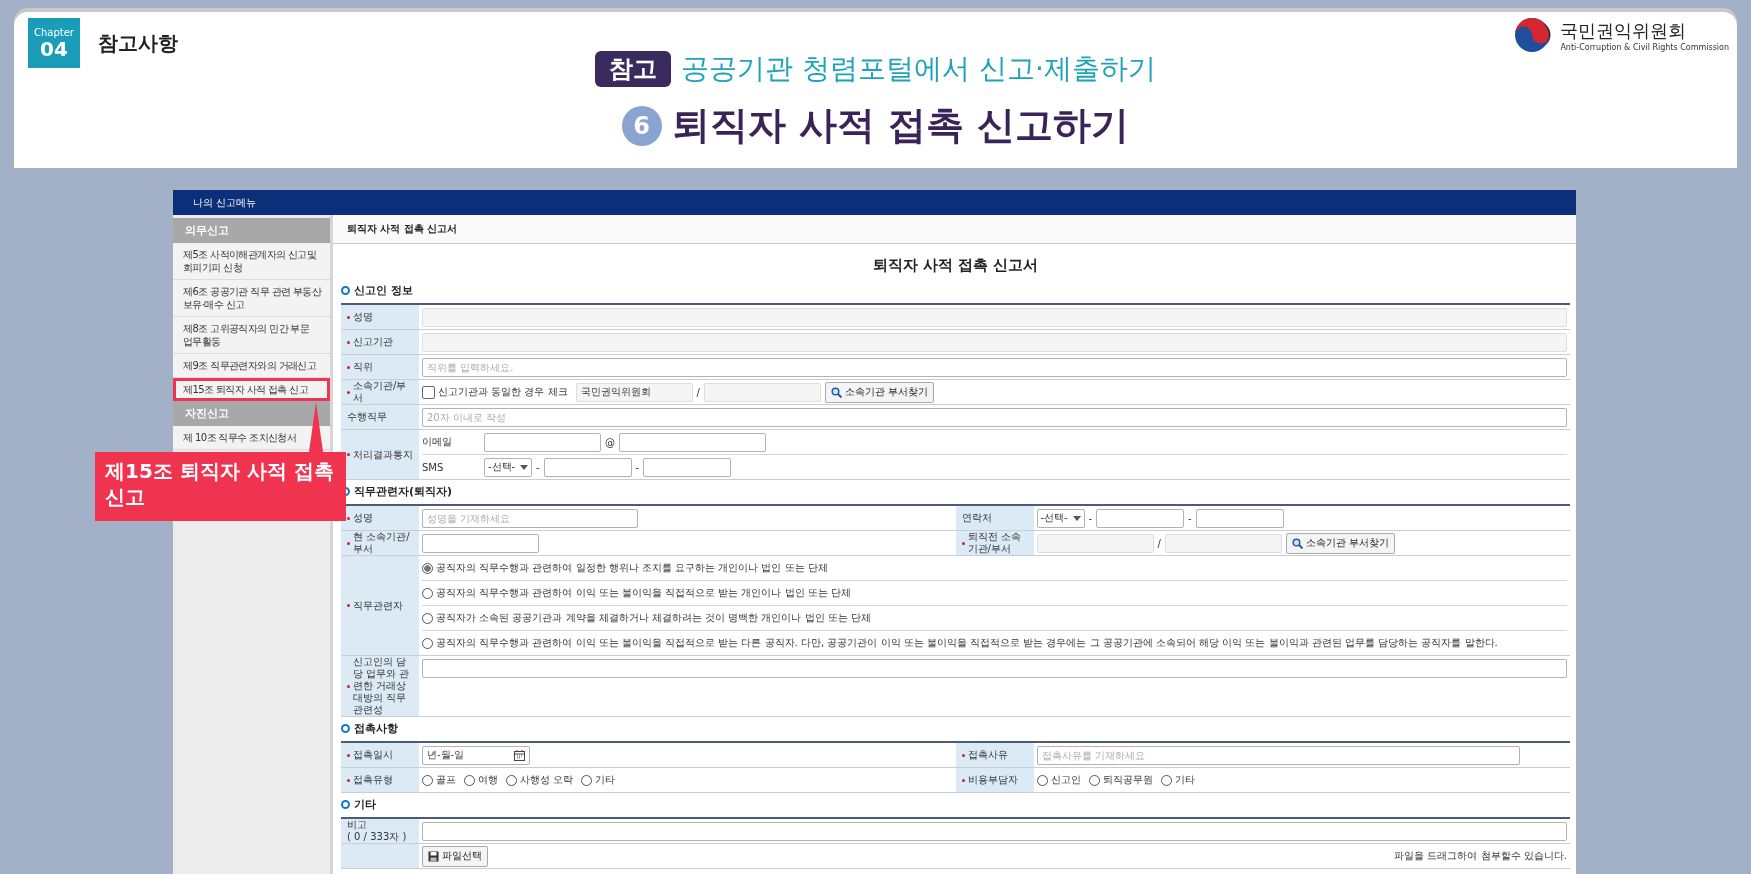 Image resolution: width=1751 pixels, height=874 pixels. Describe the element at coordinates (634, 392) in the screenshot. I see `text-field: 국민권익위원회` at that location.